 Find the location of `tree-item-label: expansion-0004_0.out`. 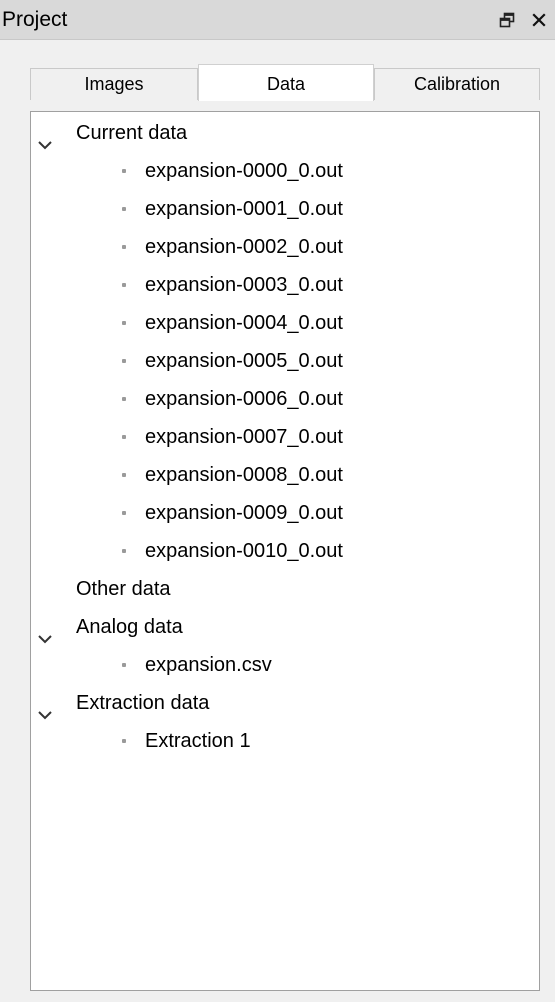

tree-item-label: expansion-0004_0.out is located at coordinates (244, 323).